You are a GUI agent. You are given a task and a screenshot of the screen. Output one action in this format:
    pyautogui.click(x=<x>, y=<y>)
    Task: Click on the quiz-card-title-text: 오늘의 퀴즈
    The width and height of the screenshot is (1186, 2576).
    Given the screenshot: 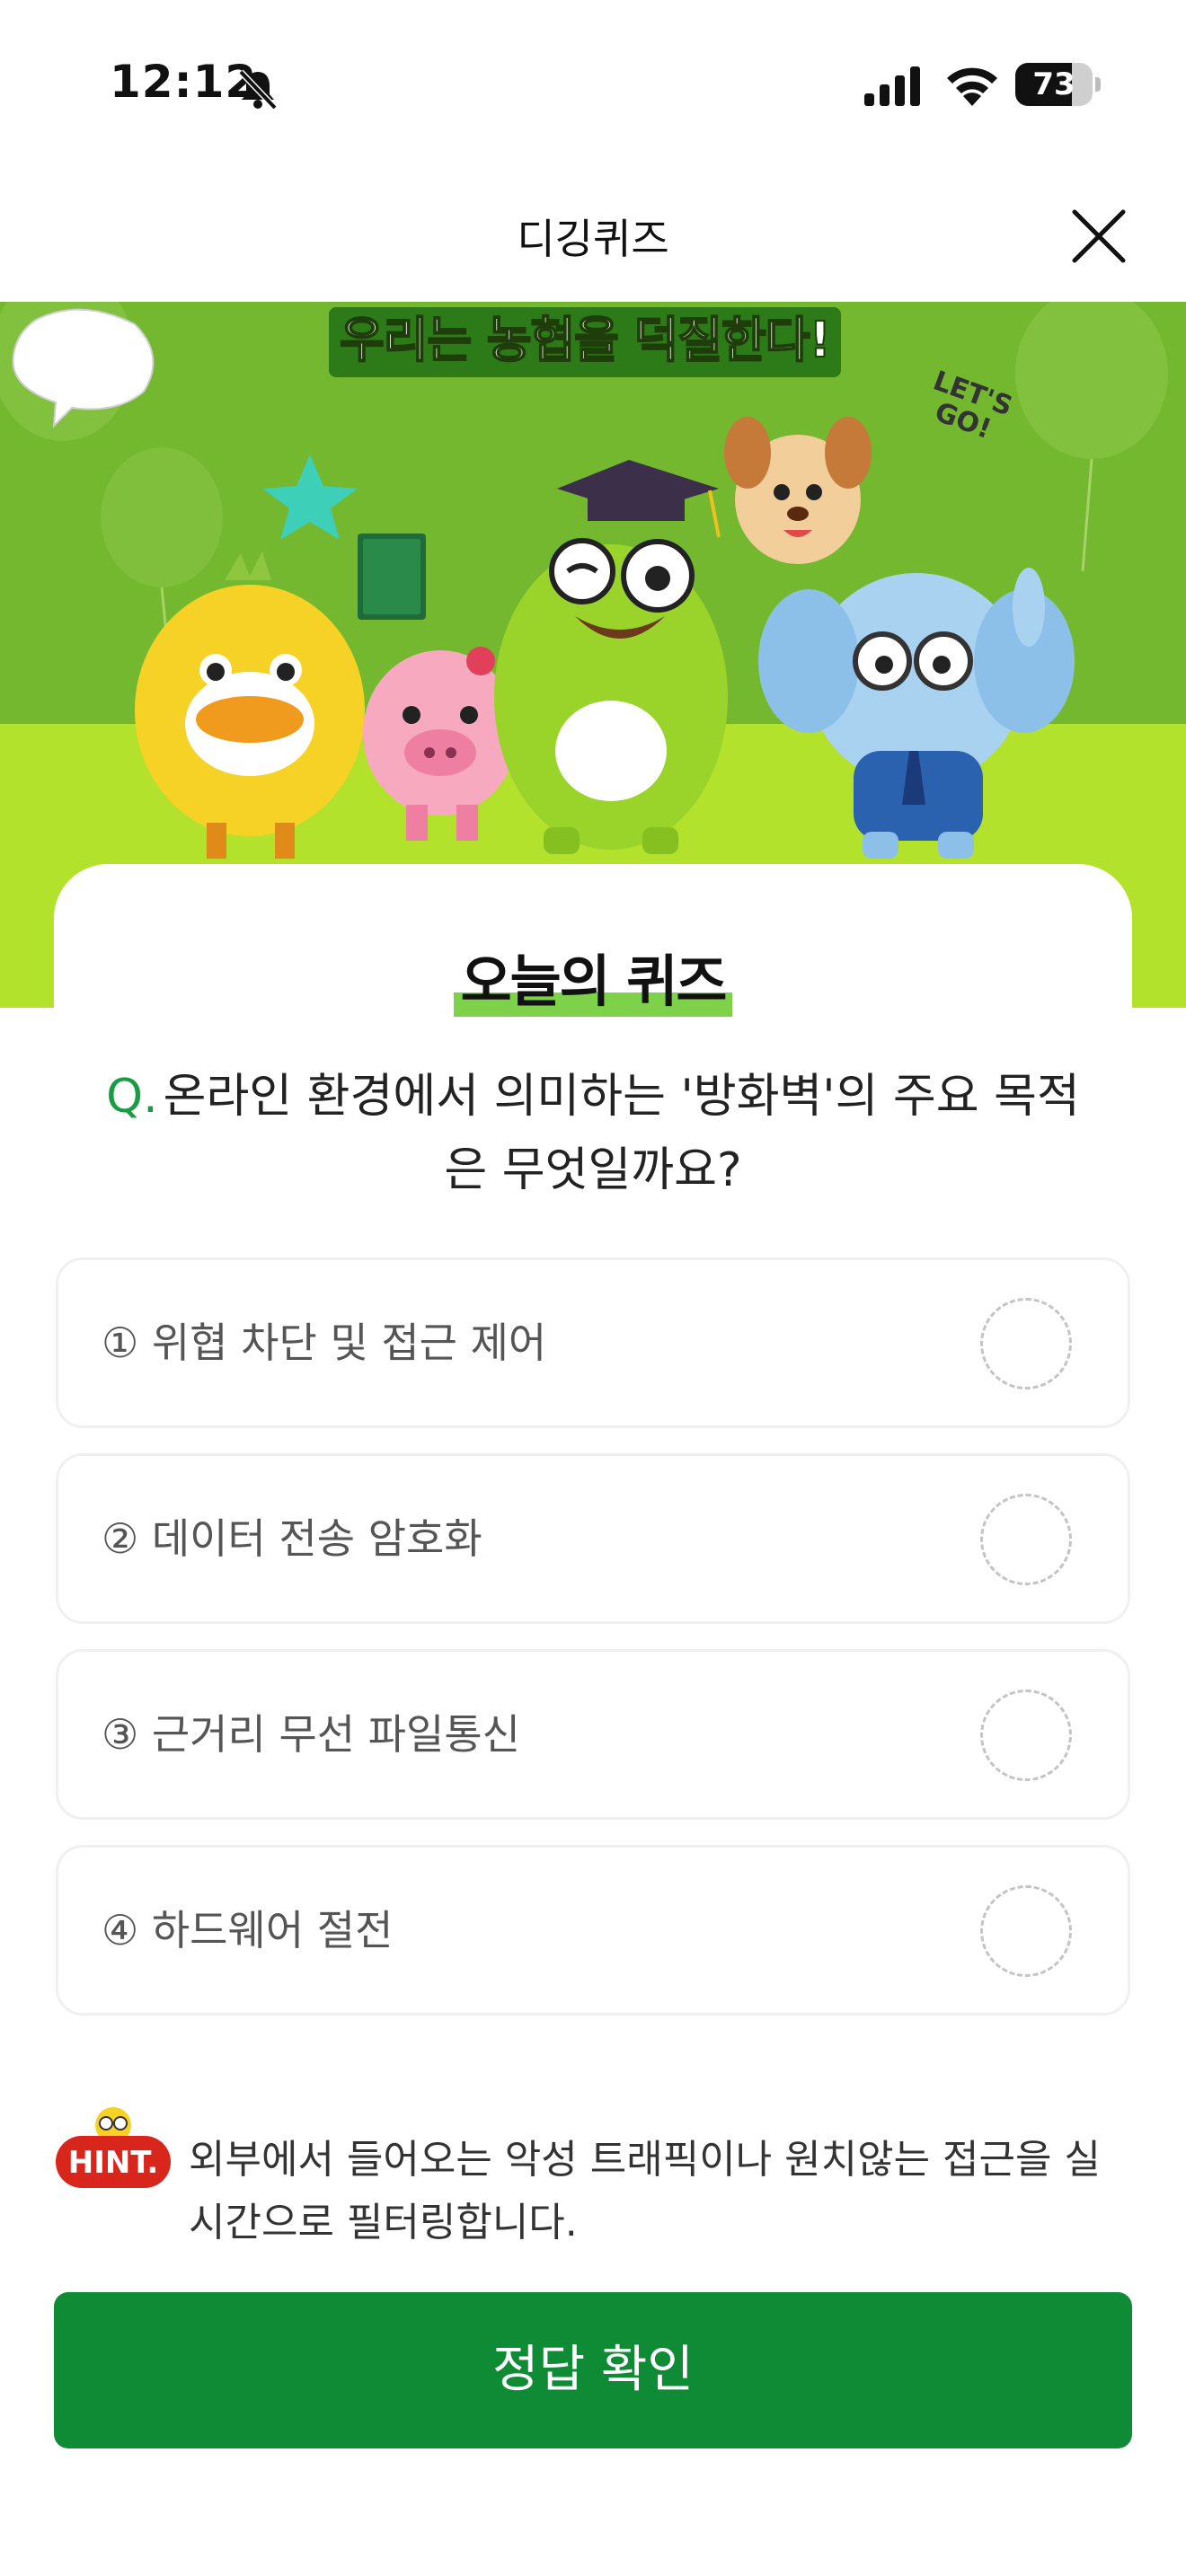 What is the action you would take?
    pyautogui.click(x=593, y=976)
    